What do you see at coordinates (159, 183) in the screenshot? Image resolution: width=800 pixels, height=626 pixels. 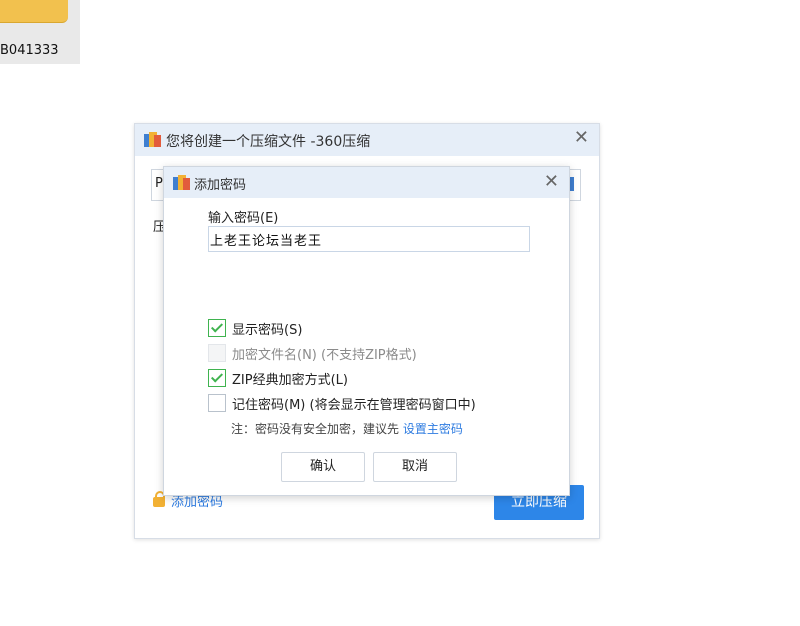 I see `archive-path-value: P` at bounding box center [159, 183].